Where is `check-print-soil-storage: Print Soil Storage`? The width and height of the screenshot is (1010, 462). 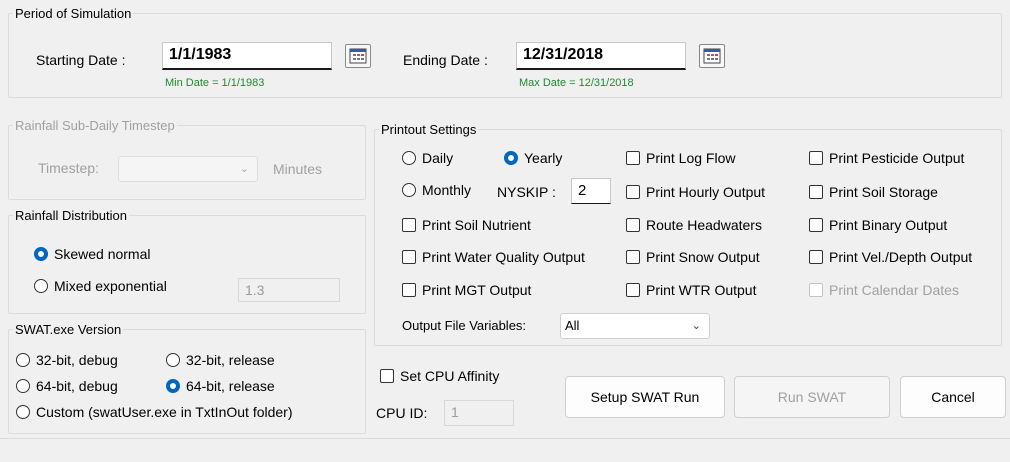 check-print-soil-storage: Print Soil Storage is located at coordinates (873, 192).